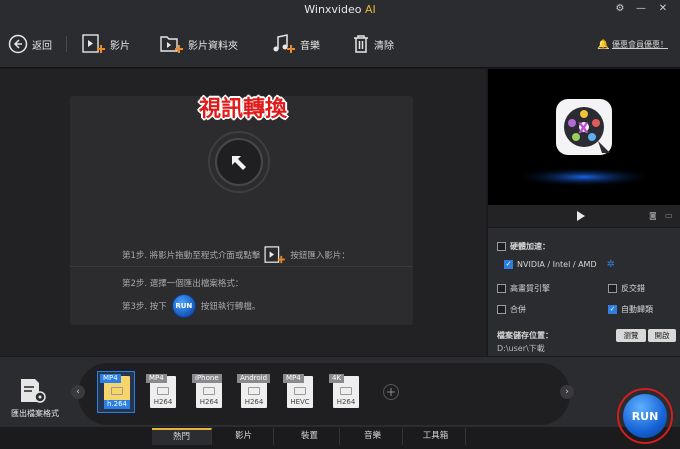 The width and height of the screenshot is (680, 449). Describe the element at coordinates (18, 44) in the screenshot. I see `back-arrow-icon` at that location.